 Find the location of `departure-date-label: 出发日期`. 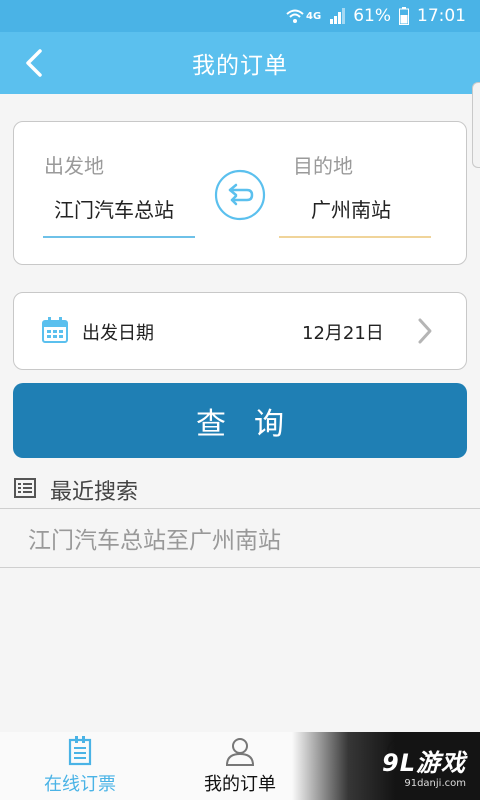

departure-date-label: 出发日期 is located at coordinates (118, 333).